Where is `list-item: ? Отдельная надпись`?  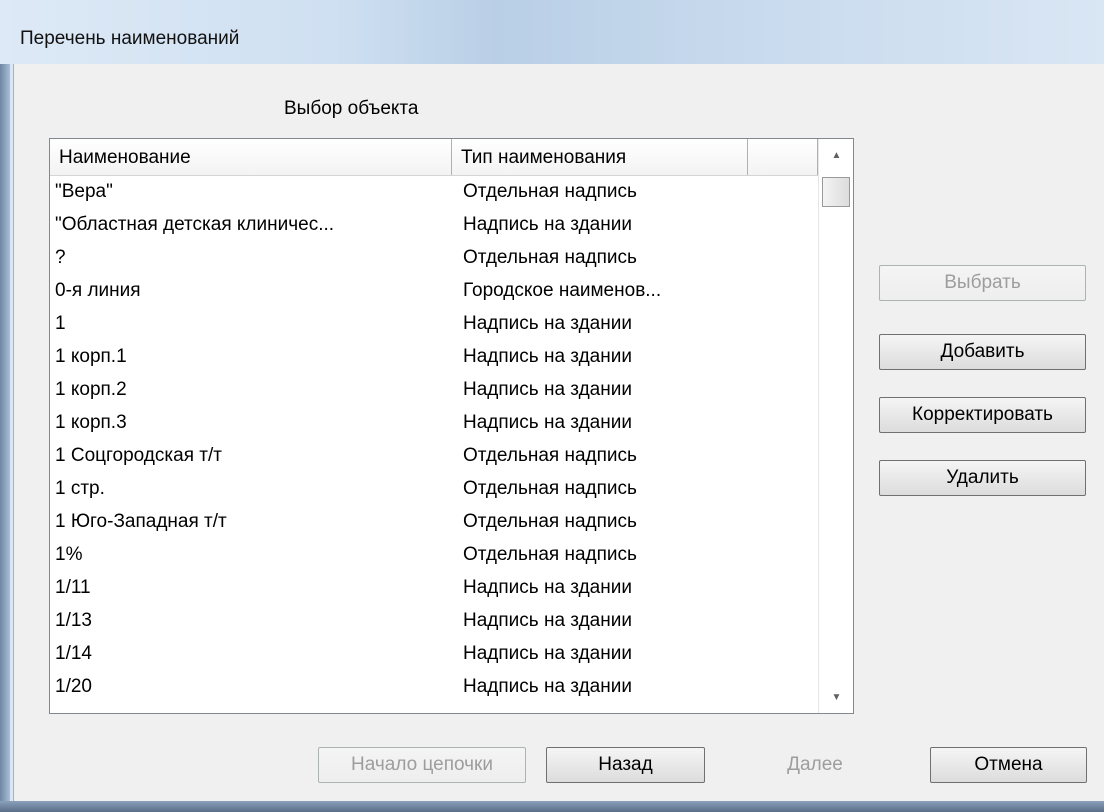
list-item: ? Отдельная надпись is located at coordinates (434, 258).